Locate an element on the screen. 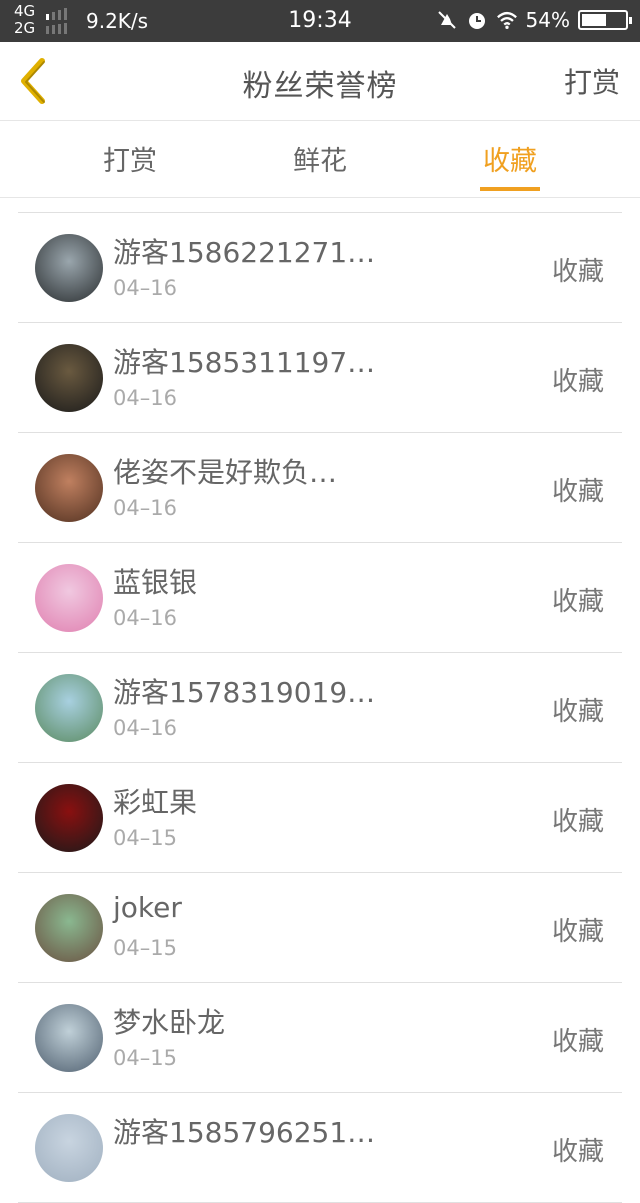 The image size is (640, 1203). page-title: 粉丝荣誉榜 is located at coordinates (320, 86).